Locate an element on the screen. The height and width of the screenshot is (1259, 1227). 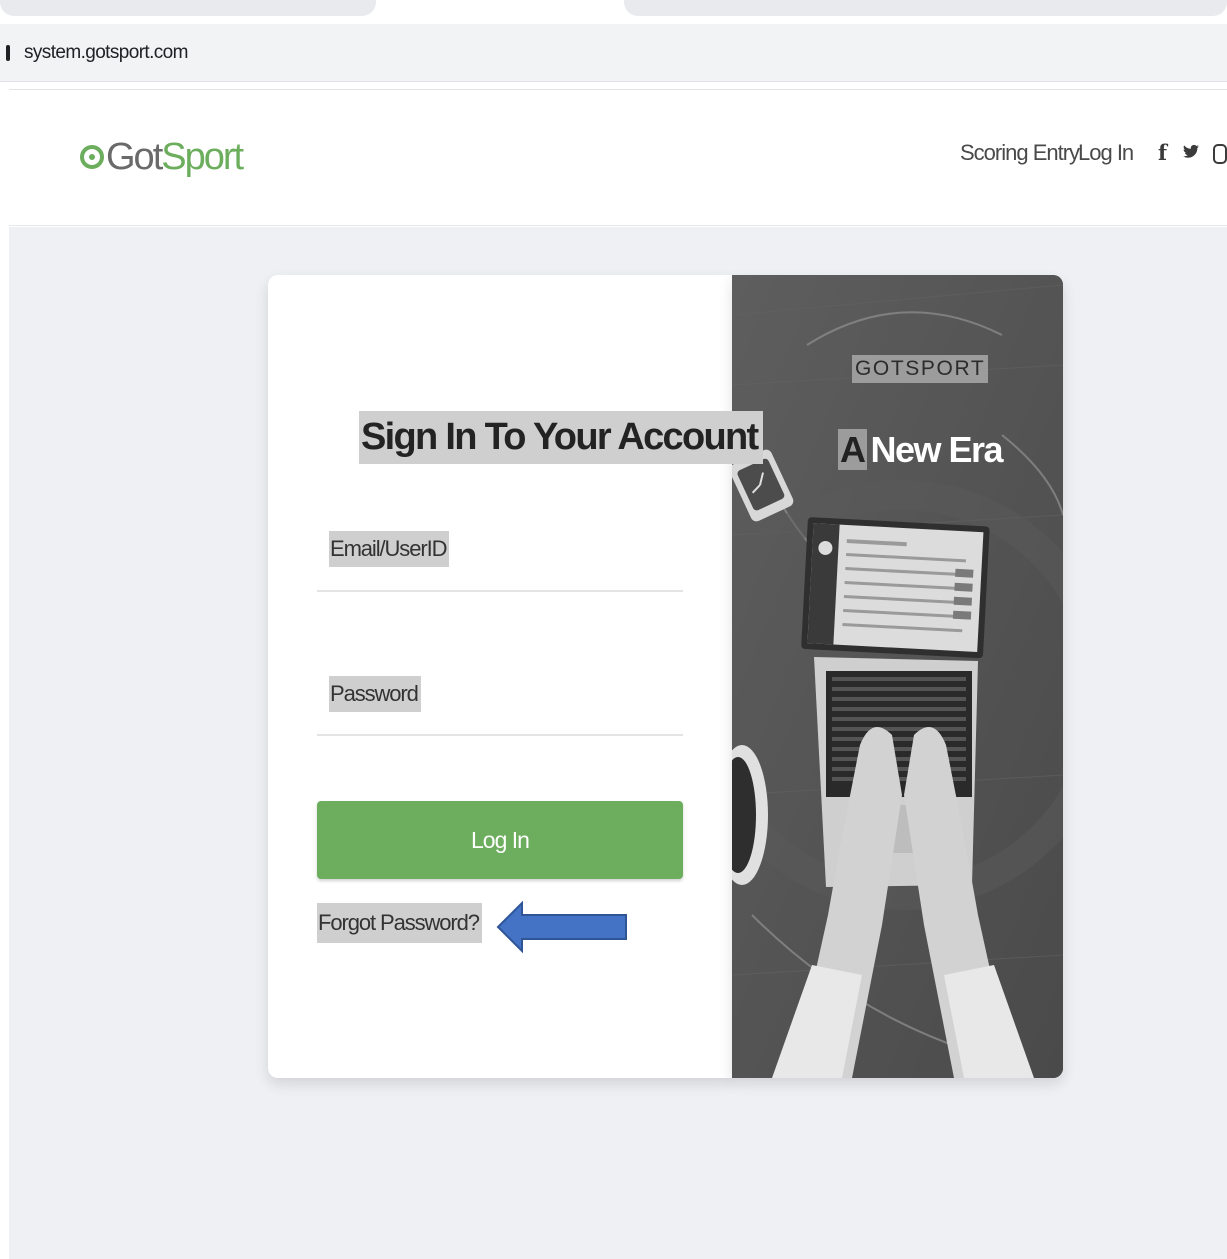
email-field is located at coordinates (500, 577).